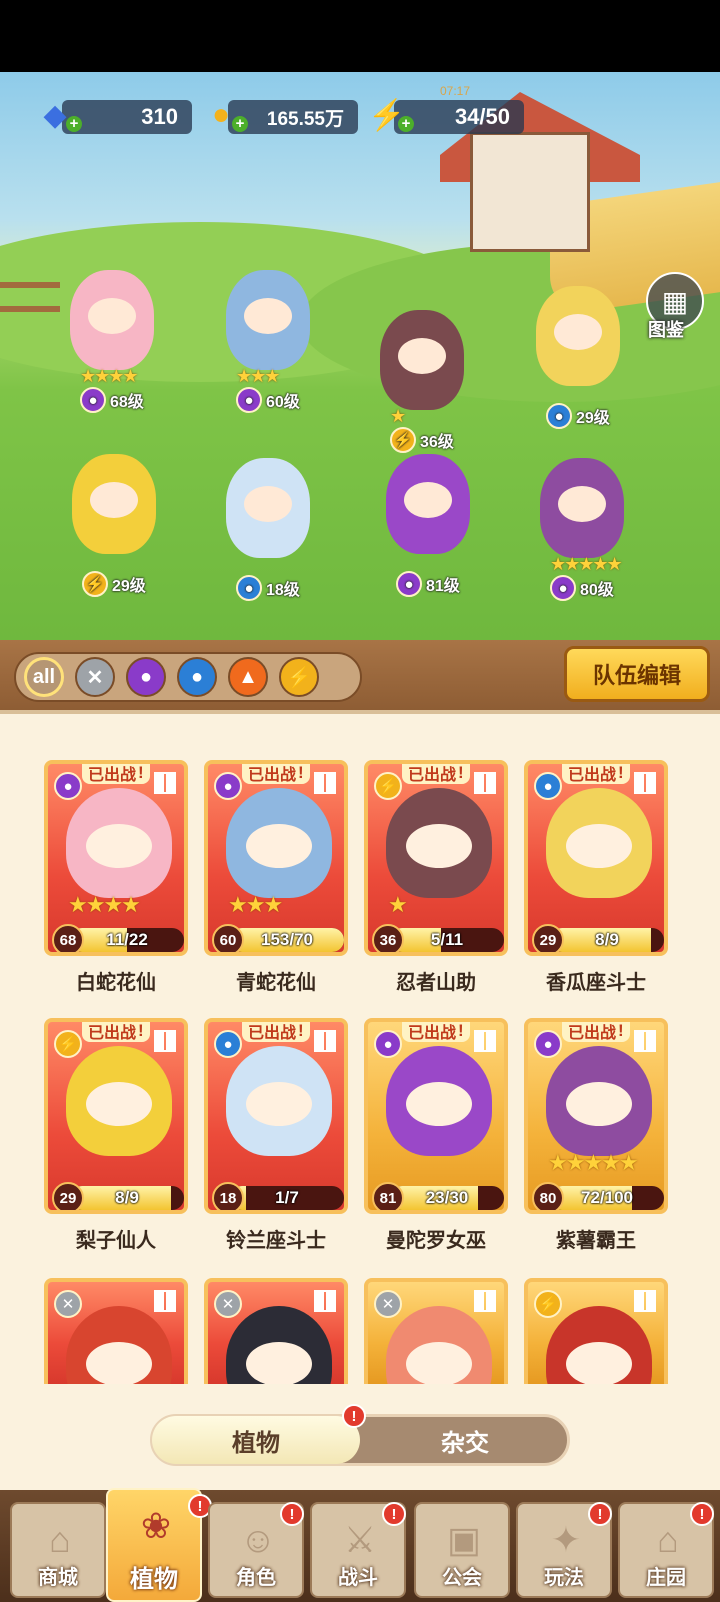 Image resolution: width=720 pixels, height=1602 pixels. I want to click on plant-card: ● 已出战! 29 8/9, so click(596, 858).